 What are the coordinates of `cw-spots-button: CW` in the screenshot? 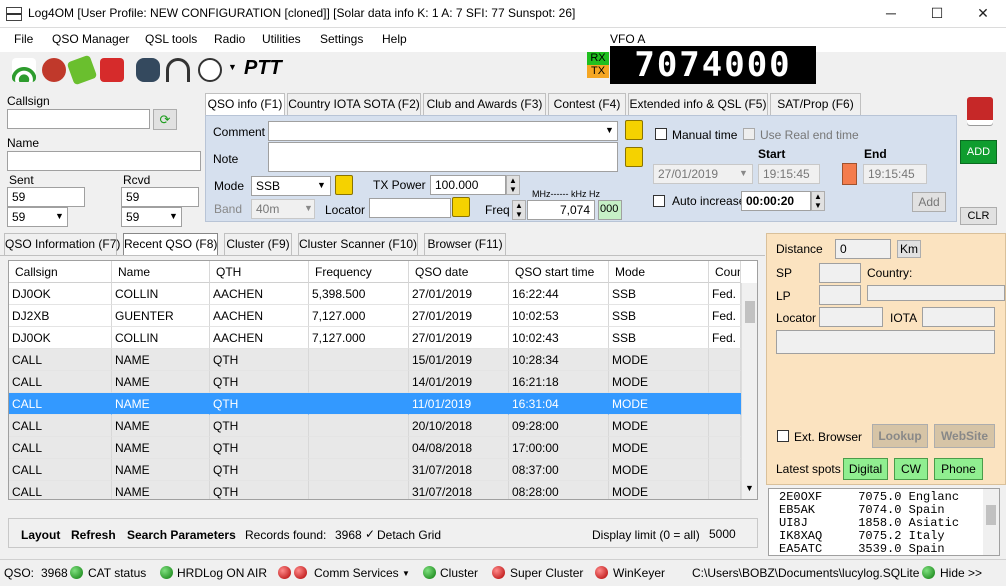 It's located at (911, 469).